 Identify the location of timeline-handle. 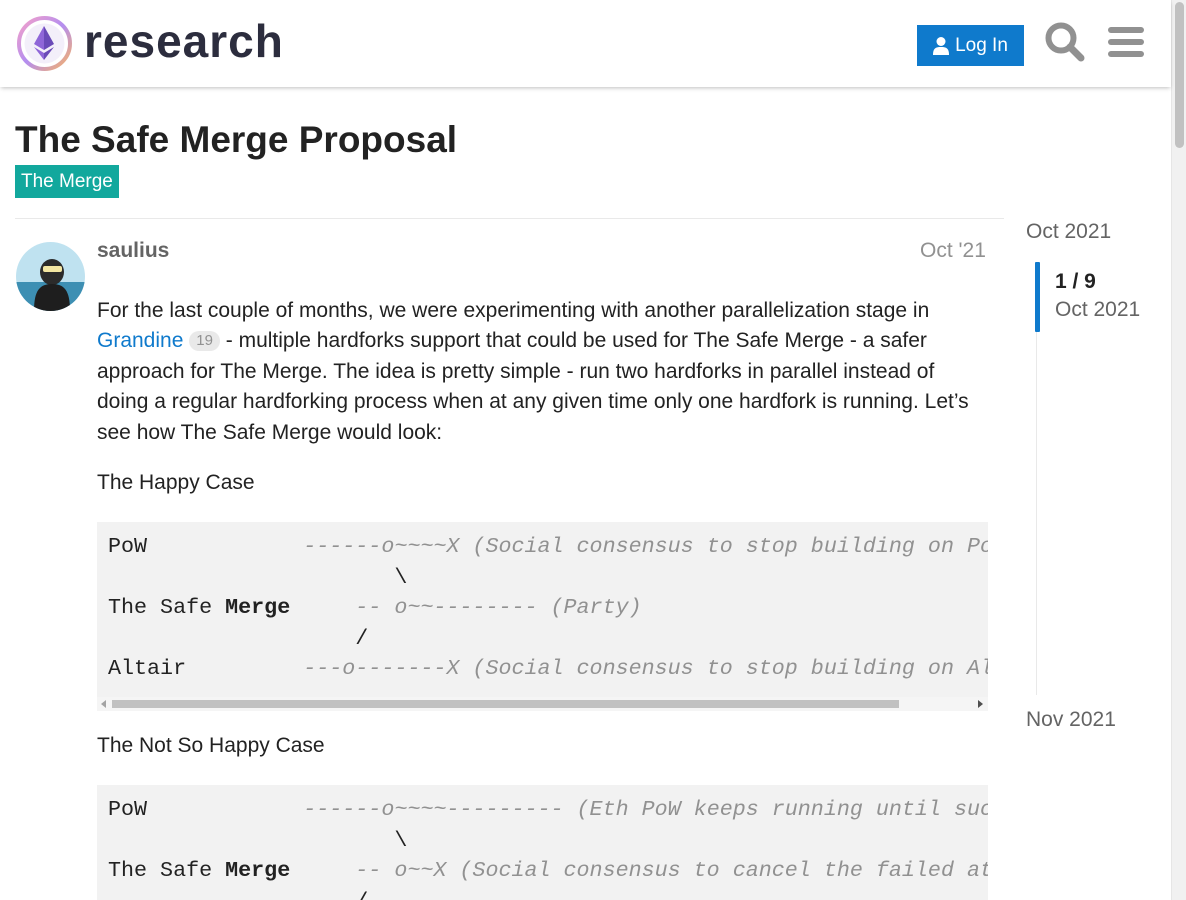
(1037, 297).